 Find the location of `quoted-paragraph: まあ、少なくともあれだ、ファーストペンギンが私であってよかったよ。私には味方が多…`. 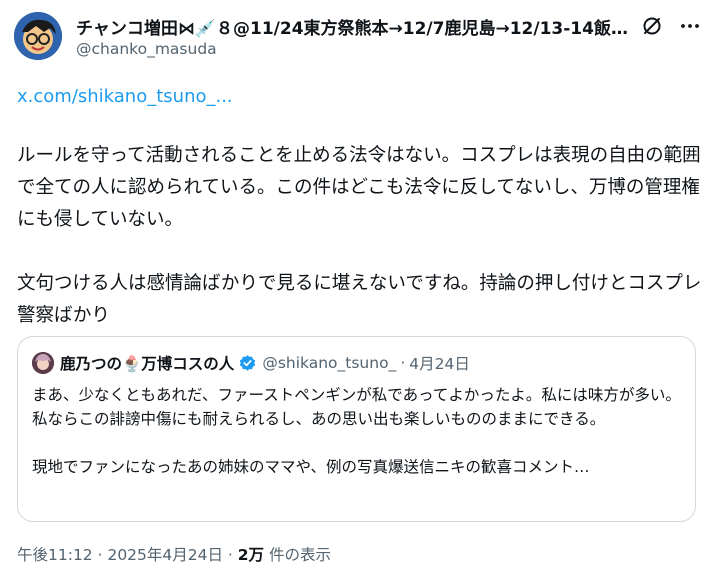

quoted-paragraph: まあ、少なくともあれだ、ファーストペンギンが私であってよかったよ。私には味方が多… is located at coordinates (356, 407).